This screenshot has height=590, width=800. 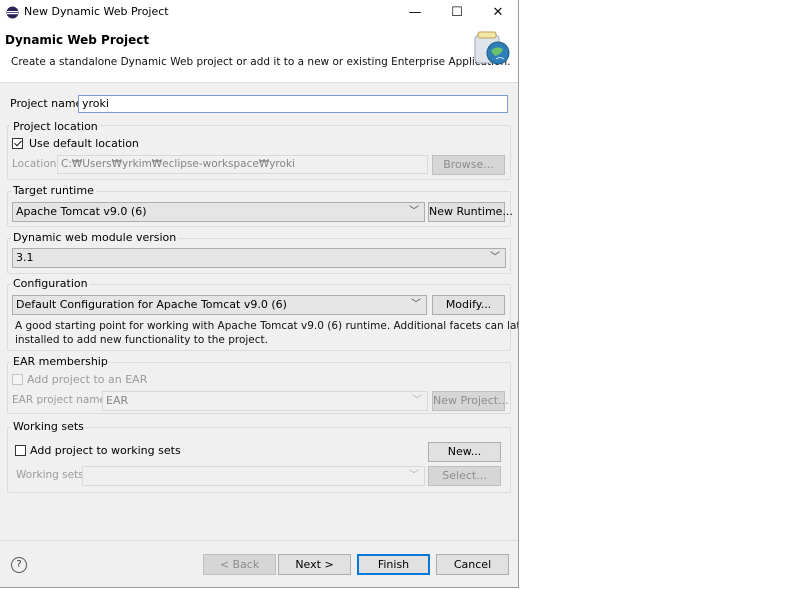 I want to click on add-to-working-sets-checkbox, so click(x=20, y=450).